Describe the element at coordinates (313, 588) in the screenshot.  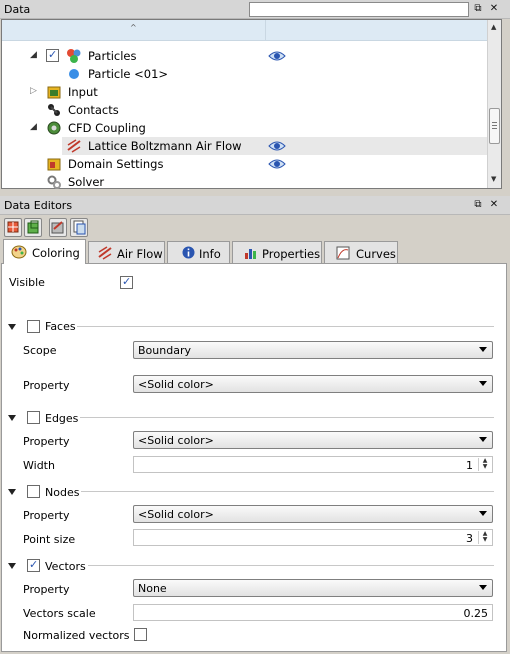
I see `vectors-property-select: None` at that location.